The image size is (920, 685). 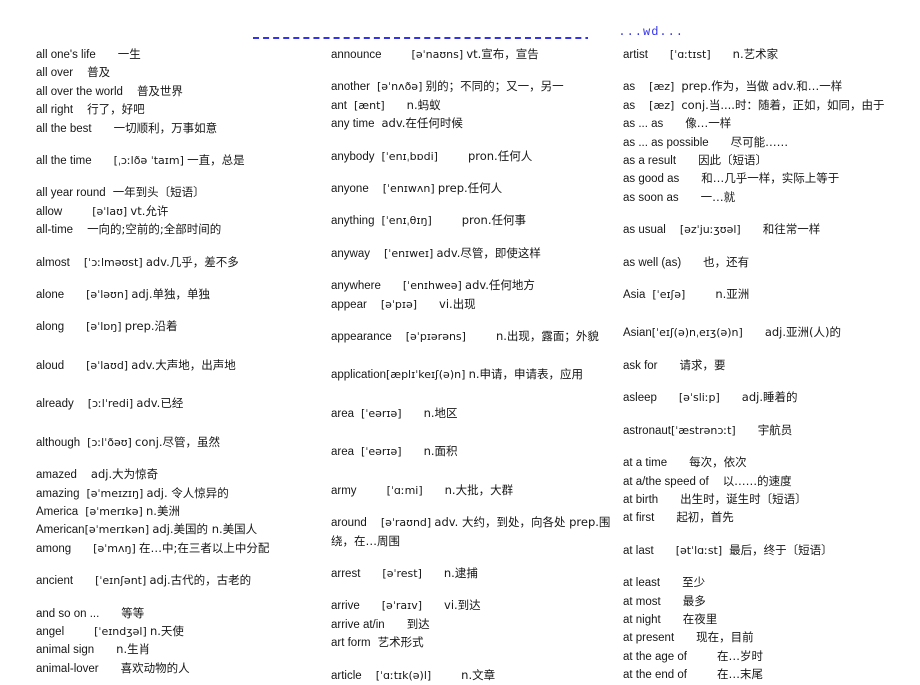 What do you see at coordinates (55, 230) in the screenshot?
I see `entry-headword: all-time` at bounding box center [55, 230].